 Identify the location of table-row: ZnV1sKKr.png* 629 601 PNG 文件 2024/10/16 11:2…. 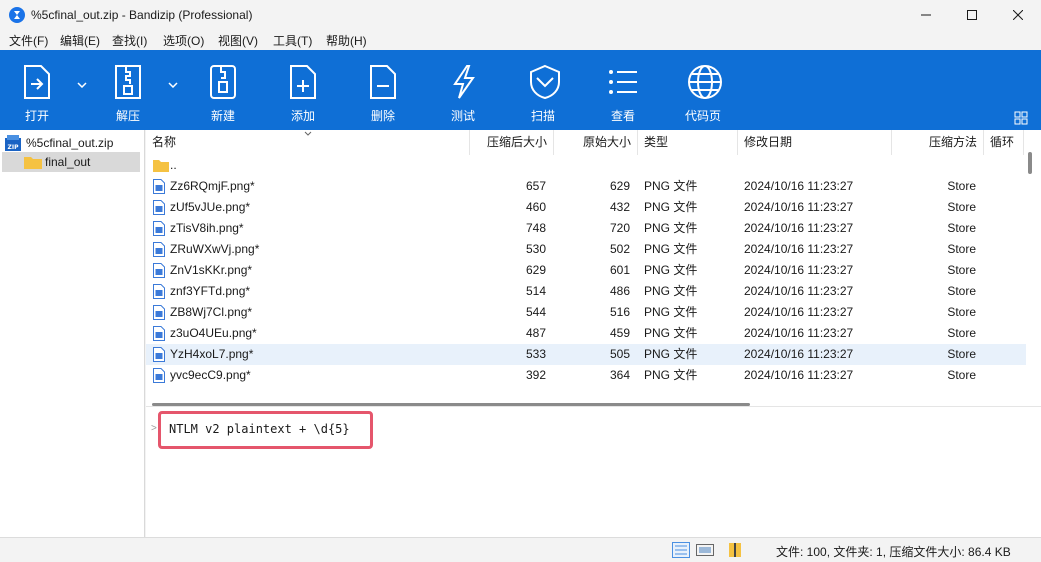
(586, 270).